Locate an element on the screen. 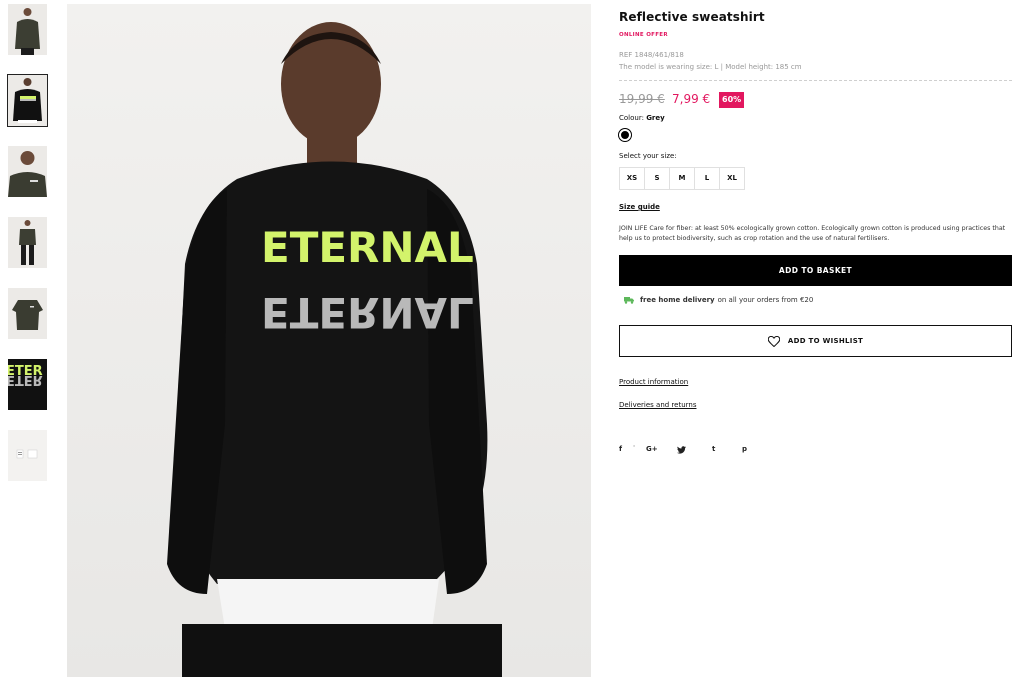  thumbnail-full-body is located at coordinates (27, 242).